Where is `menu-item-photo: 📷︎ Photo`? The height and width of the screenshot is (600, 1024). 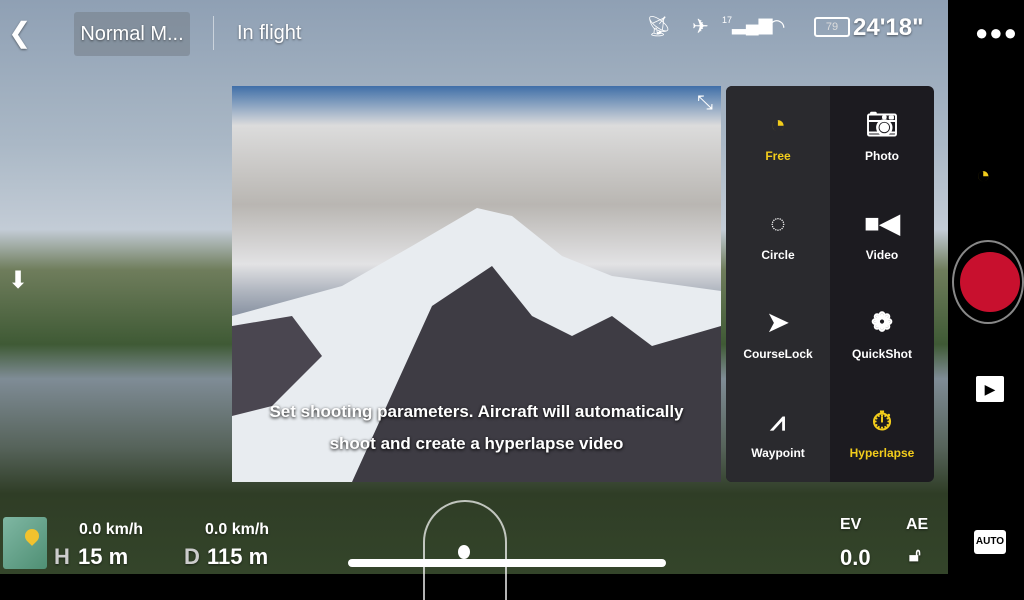
menu-item-photo: 📷︎ Photo is located at coordinates (882, 135).